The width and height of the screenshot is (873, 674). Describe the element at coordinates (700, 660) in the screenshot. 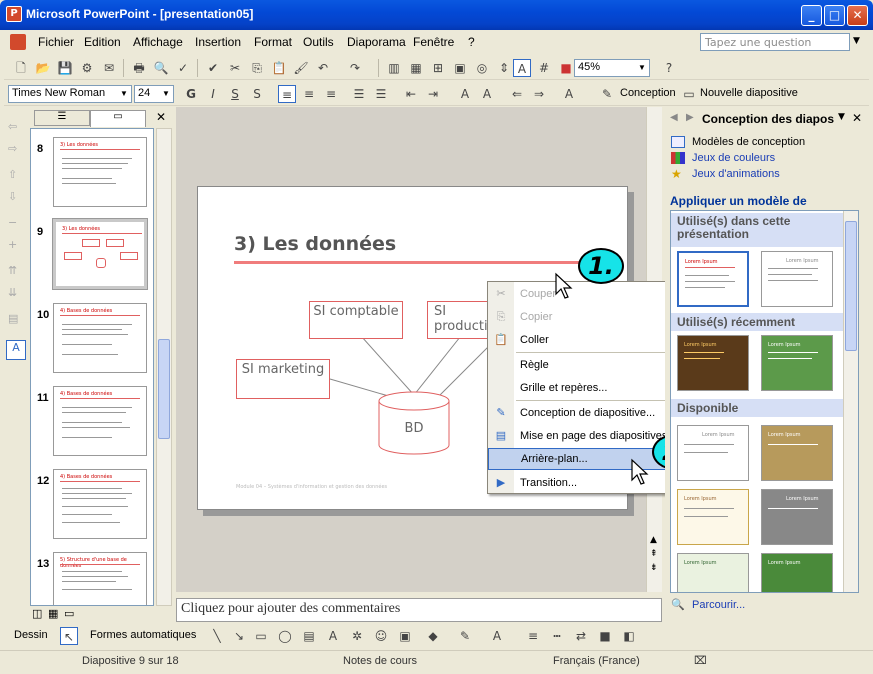

I see `spellcheck-icon: ⌧` at that location.